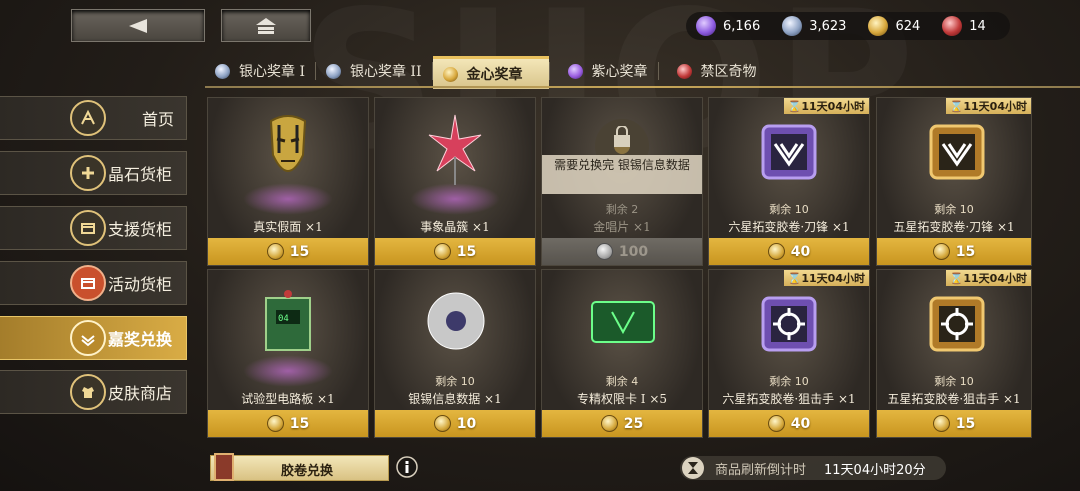 This screenshot has width=1080, height=491. What do you see at coordinates (894, 26) in the screenshot?
I see `currency-gold: 624` at bounding box center [894, 26].